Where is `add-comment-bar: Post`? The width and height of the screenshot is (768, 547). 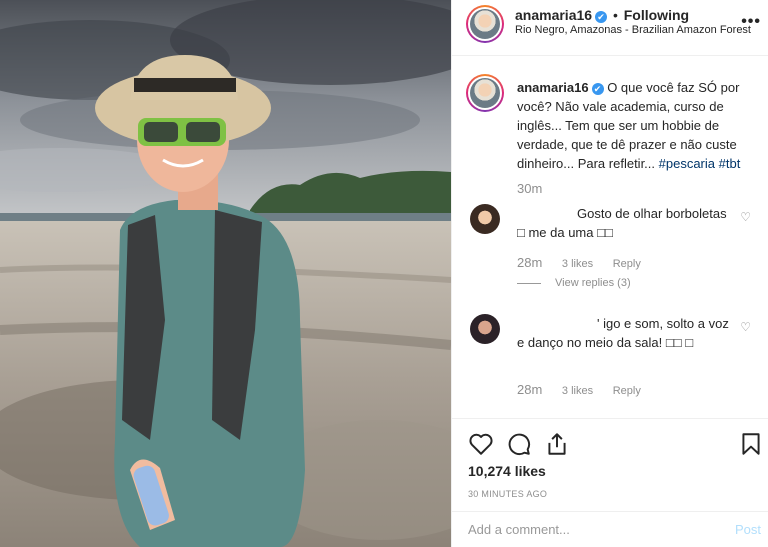
add-comment-bar: Post is located at coordinates (610, 529).